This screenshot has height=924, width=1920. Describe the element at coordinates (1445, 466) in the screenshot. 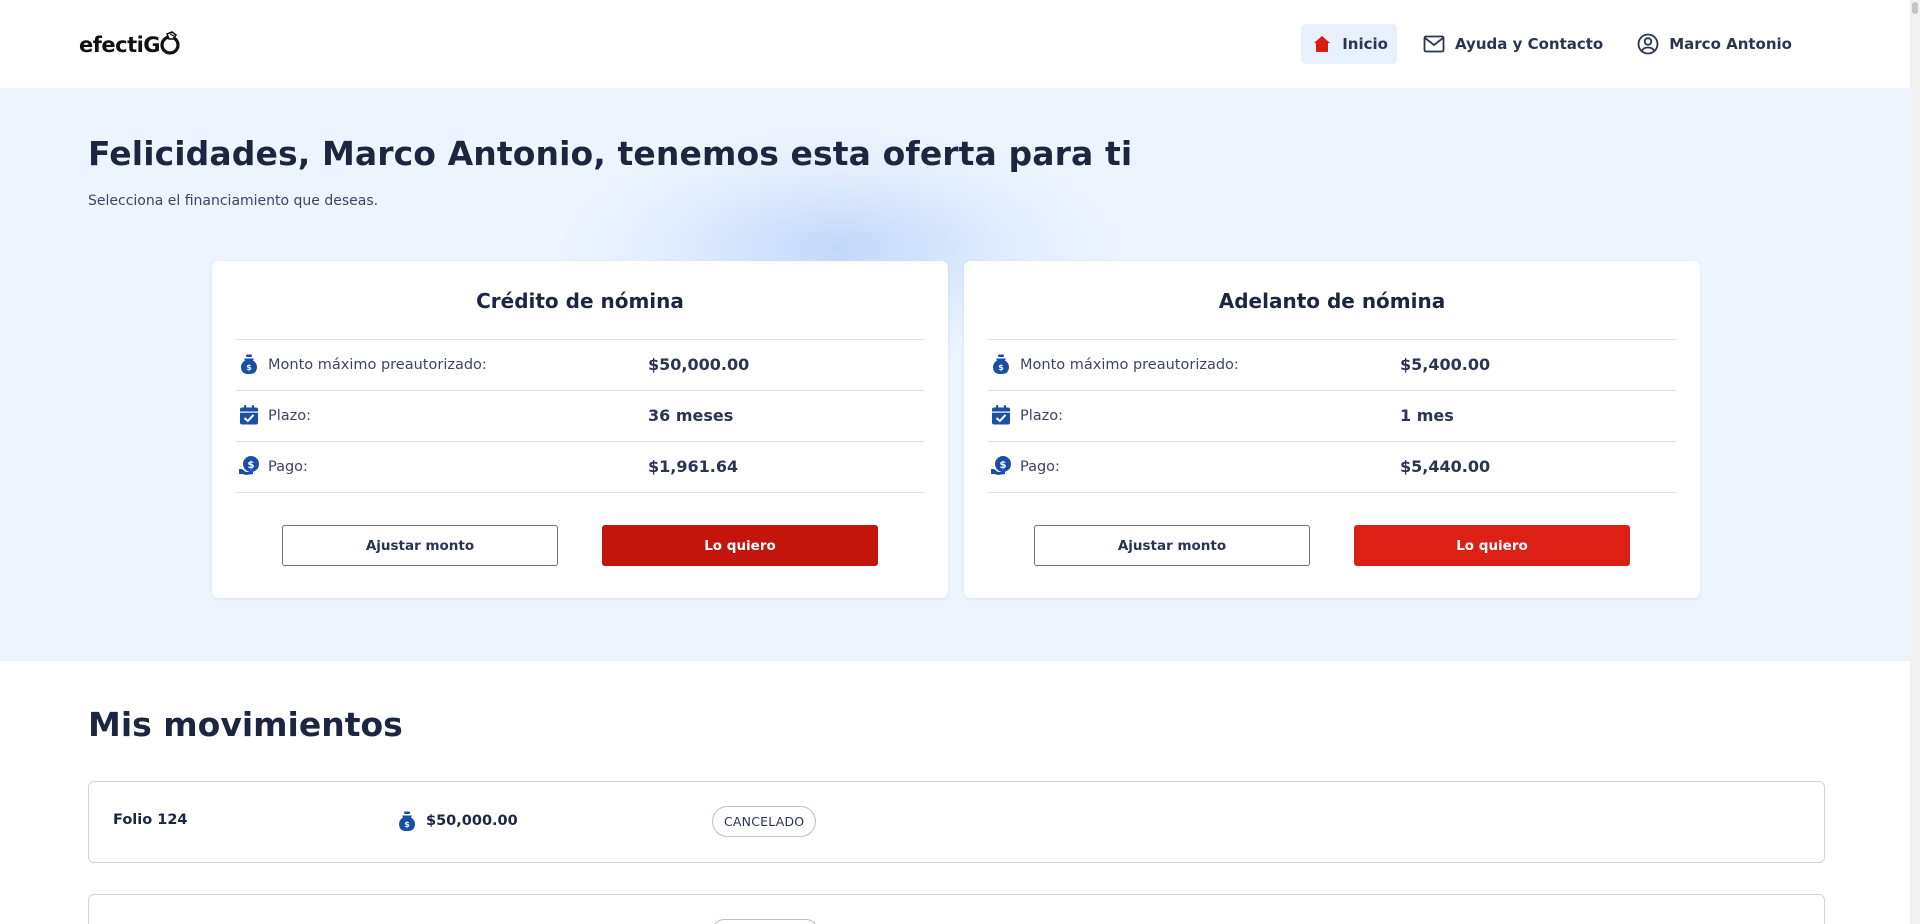

I see `offer-row-value: $5,440.00` at that location.